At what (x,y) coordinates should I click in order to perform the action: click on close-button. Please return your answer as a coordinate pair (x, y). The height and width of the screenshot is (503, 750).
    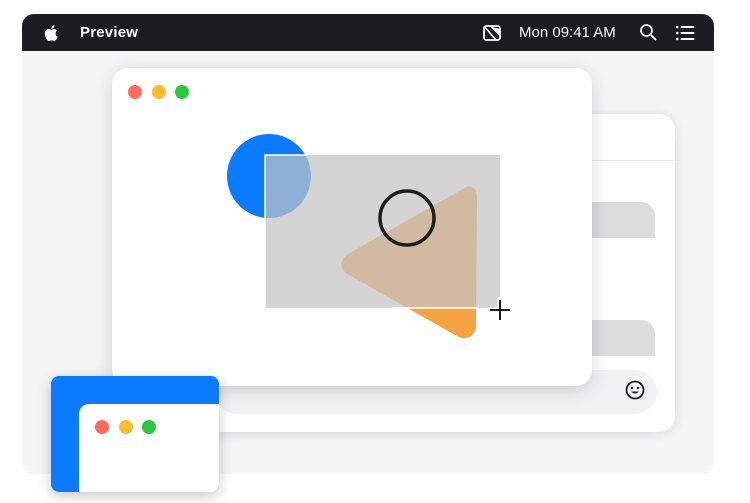
    Looking at the image, I should click on (102, 427).